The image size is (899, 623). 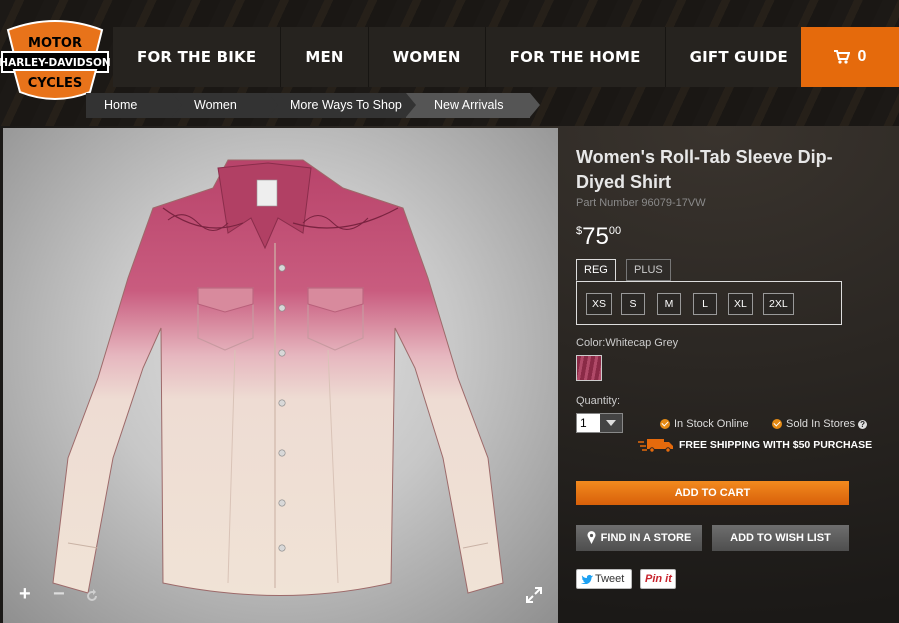 What do you see at coordinates (225, 105) in the screenshot?
I see `breadcrumb-women: Women` at bounding box center [225, 105].